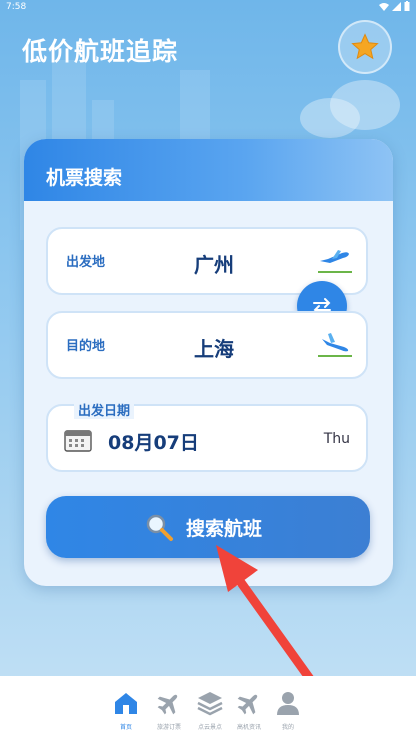  I want to click on tab-news: 高机资讯, so click(249, 710).